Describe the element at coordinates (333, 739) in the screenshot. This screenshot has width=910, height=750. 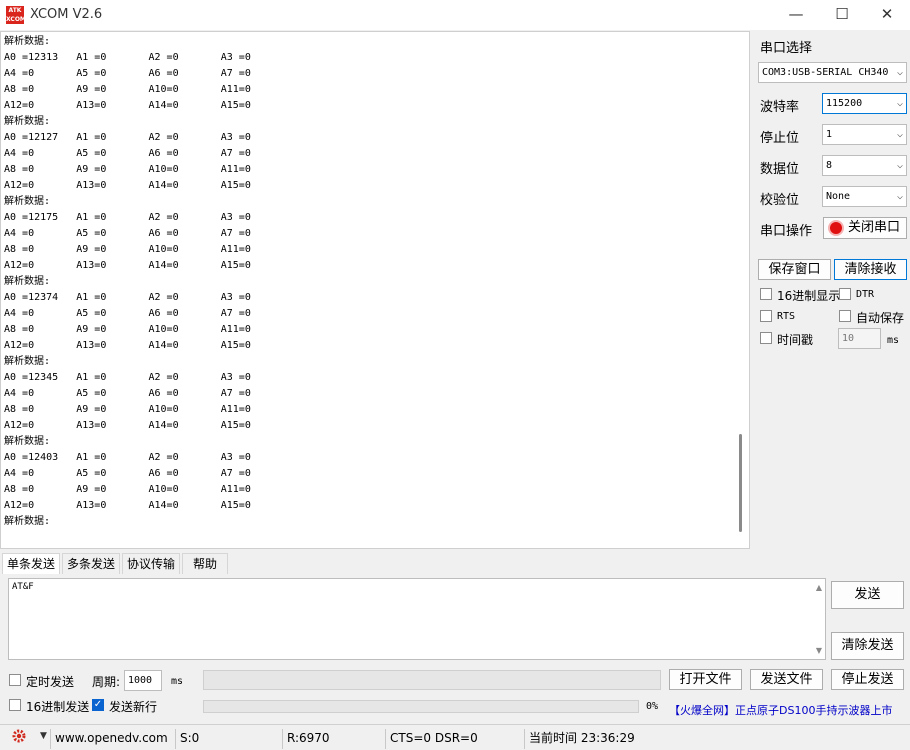
I see `status-received: R:6970` at that location.